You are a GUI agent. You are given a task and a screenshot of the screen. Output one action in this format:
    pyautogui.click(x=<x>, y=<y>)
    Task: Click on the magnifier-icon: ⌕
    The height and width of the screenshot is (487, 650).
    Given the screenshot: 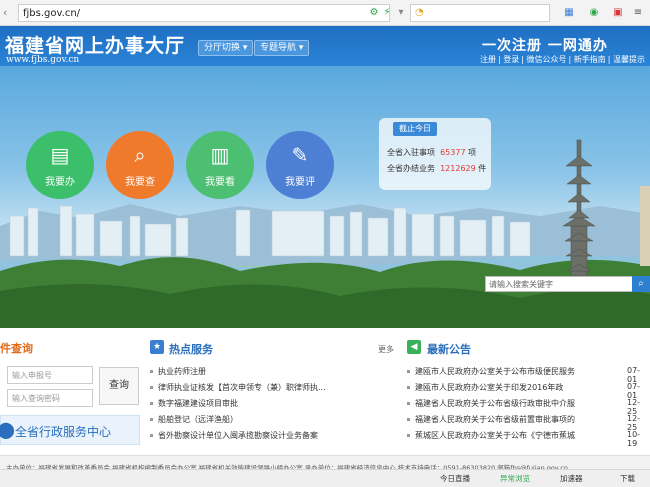 What is the action you would take?
    pyautogui.click(x=140, y=155)
    